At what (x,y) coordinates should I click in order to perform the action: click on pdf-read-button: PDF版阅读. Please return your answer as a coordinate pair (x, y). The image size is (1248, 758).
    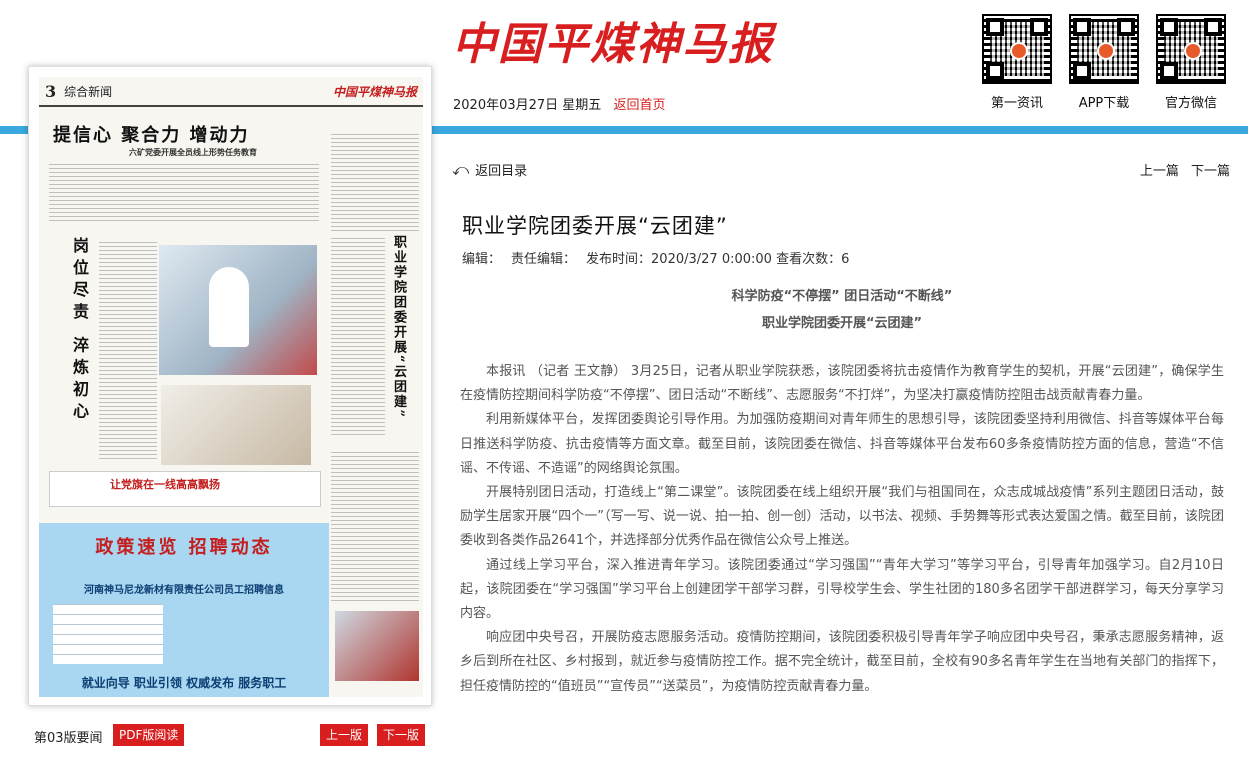
    Looking at the image, I should click on (149, 735).